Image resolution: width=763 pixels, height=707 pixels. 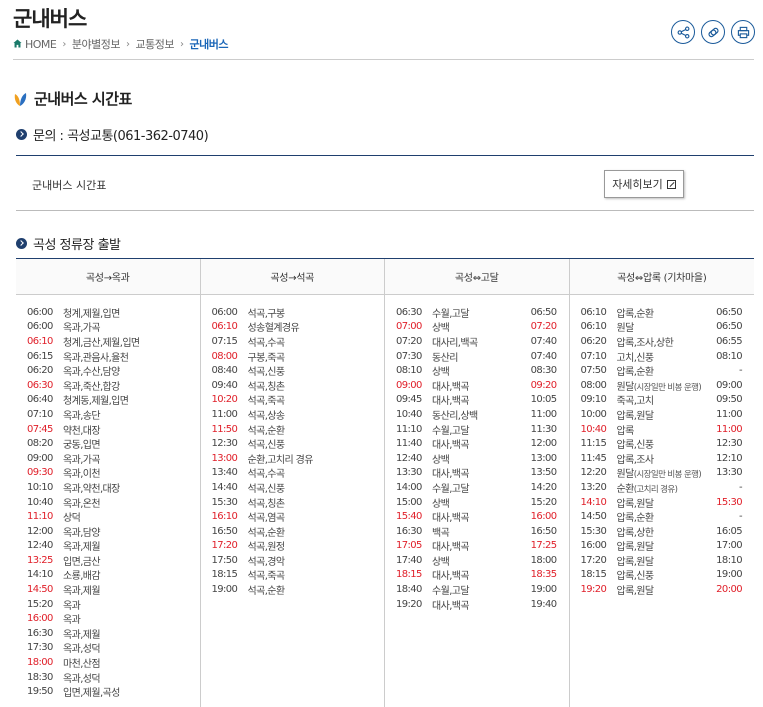 What do you see at coordinates (543, 517) in the screenshot?
I see `return-time: 16:00` at bounding box center [543, 517].